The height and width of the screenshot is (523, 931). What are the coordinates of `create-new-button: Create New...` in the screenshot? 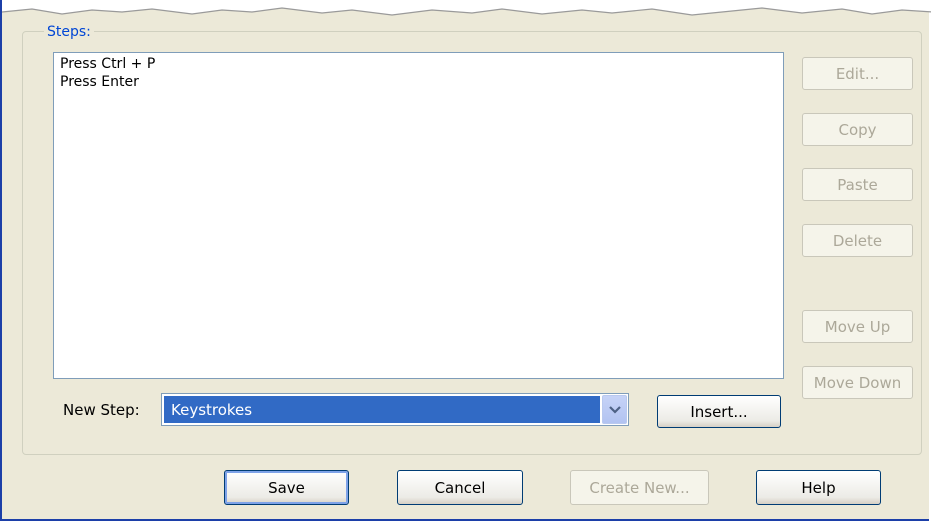 It's located at (639, 487).